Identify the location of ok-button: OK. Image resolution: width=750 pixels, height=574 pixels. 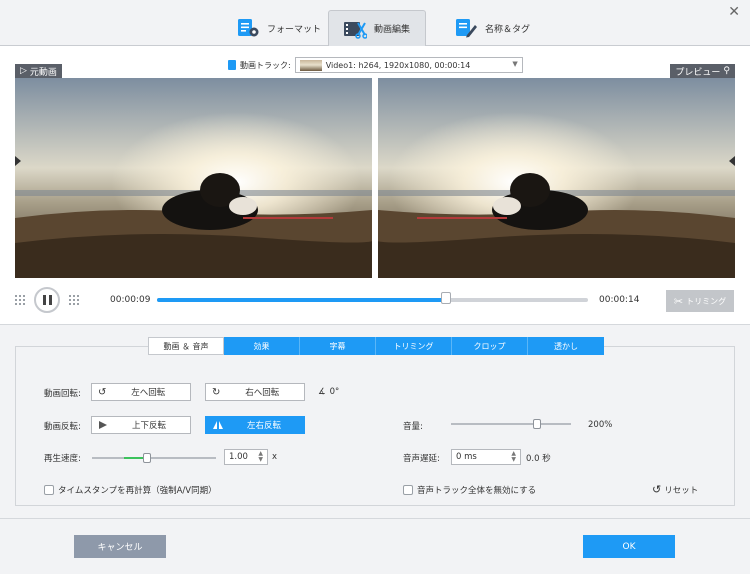
(629, 546).